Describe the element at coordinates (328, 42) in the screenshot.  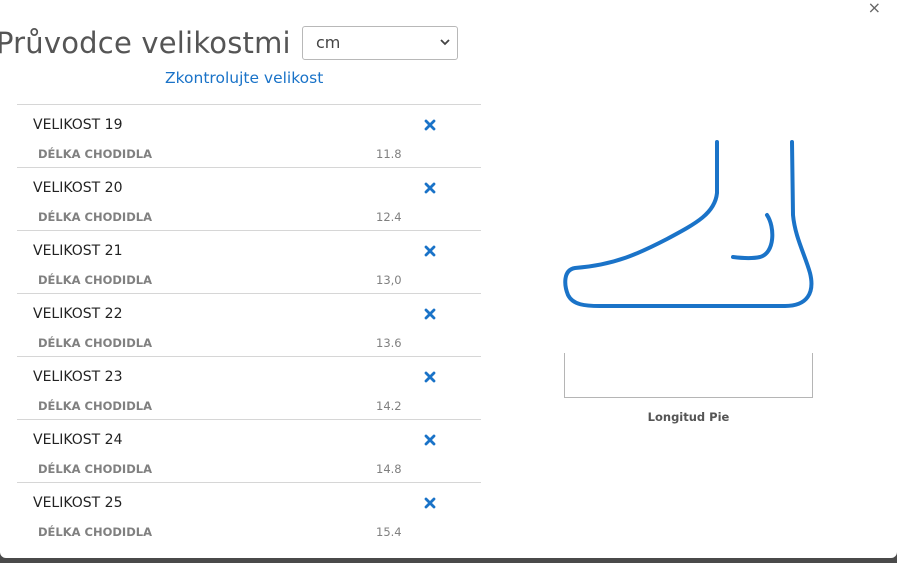
I see `unit-select-value: cm` at that location.